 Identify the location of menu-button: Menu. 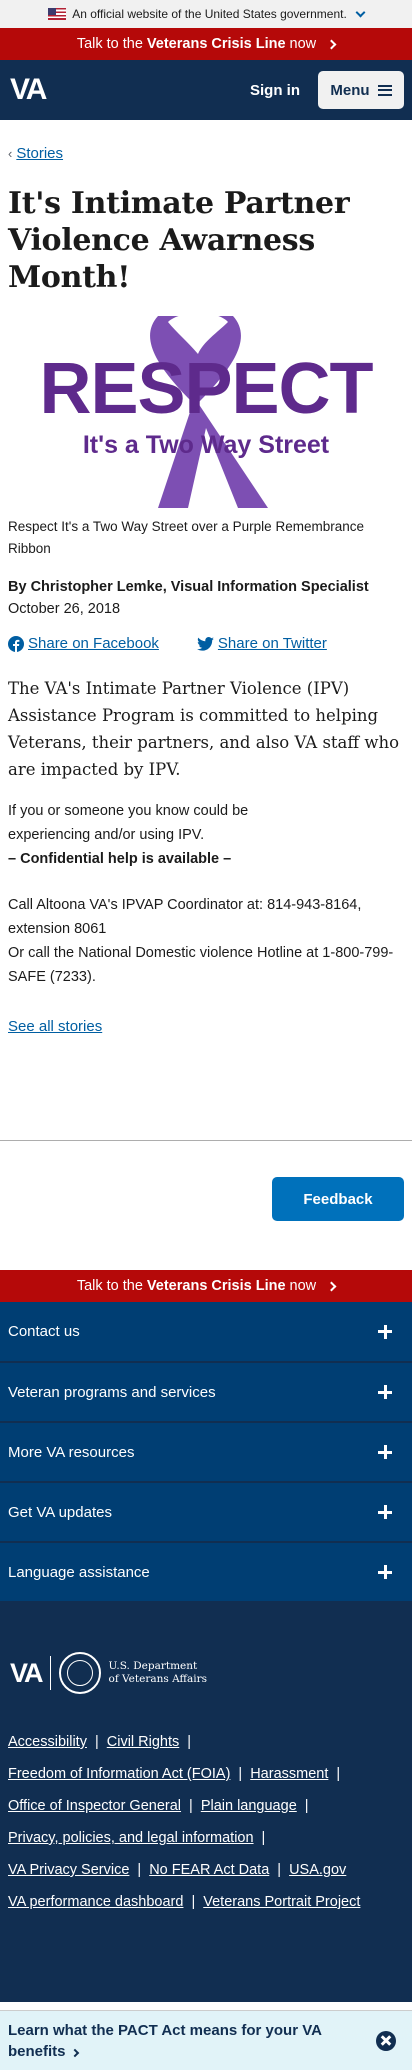
(361, 90).